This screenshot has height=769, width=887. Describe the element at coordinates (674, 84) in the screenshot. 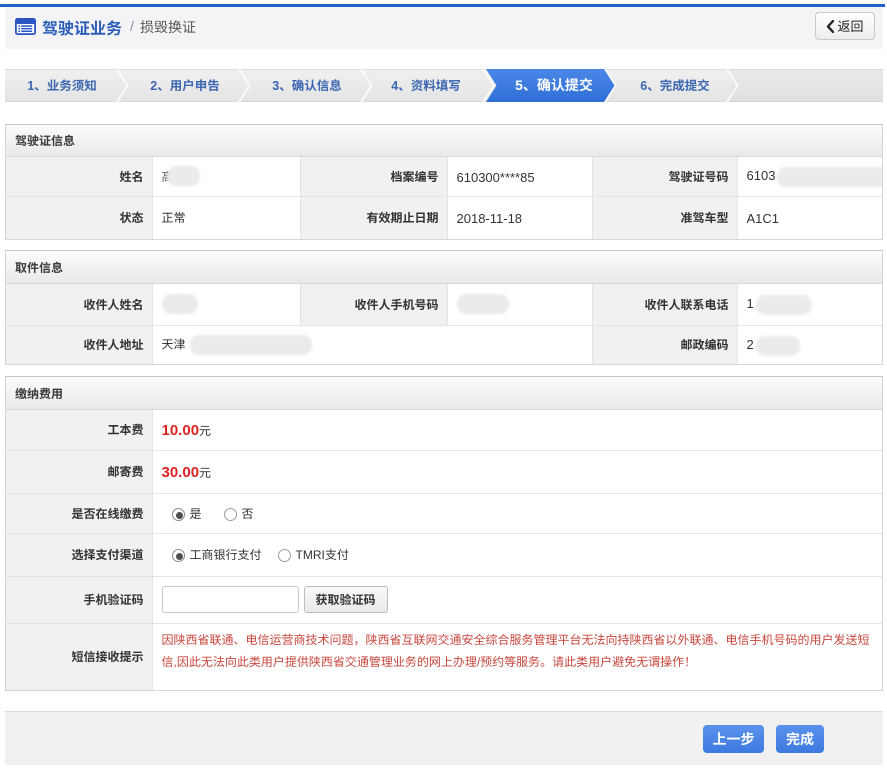

I see `svg-text: 6、完成提交` at that location.